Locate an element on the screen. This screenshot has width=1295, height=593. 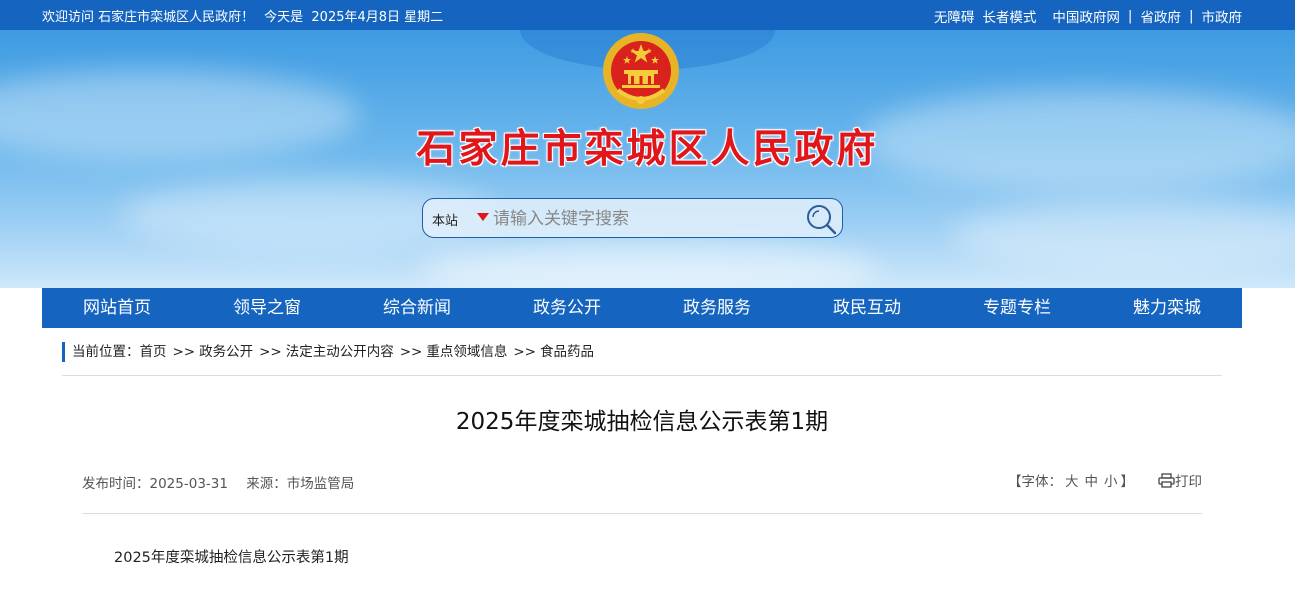
font-size-large: 大 is located at coordinates (1072, 480).